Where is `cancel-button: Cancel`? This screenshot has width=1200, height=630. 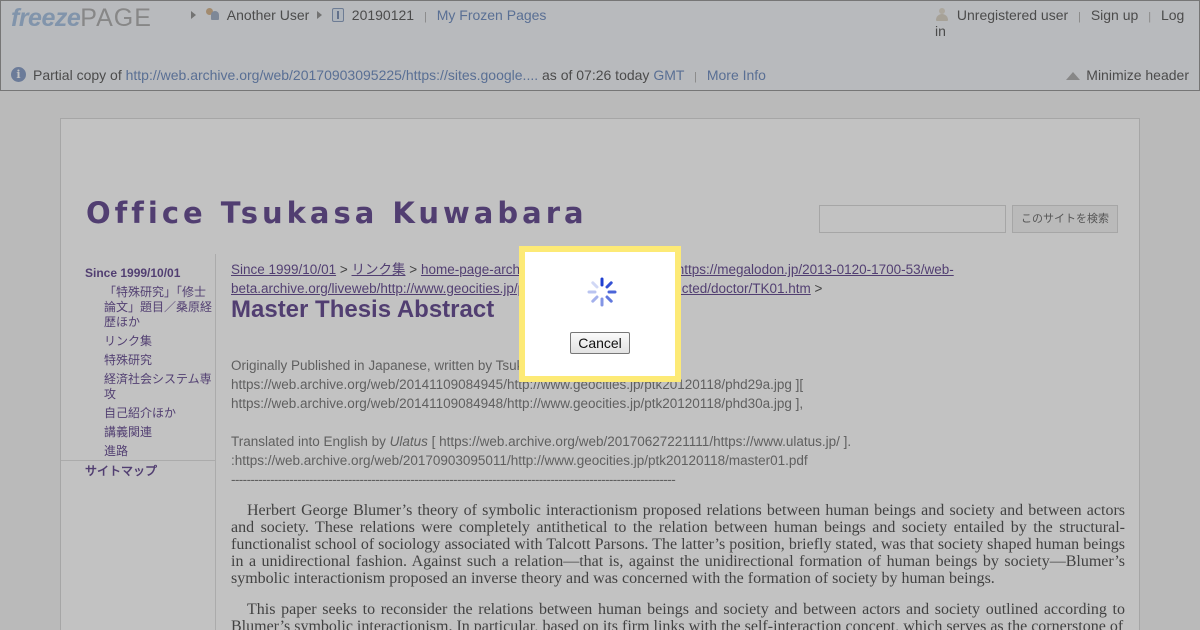 cancel-button: Cancel is located at coordinates (600, 343).